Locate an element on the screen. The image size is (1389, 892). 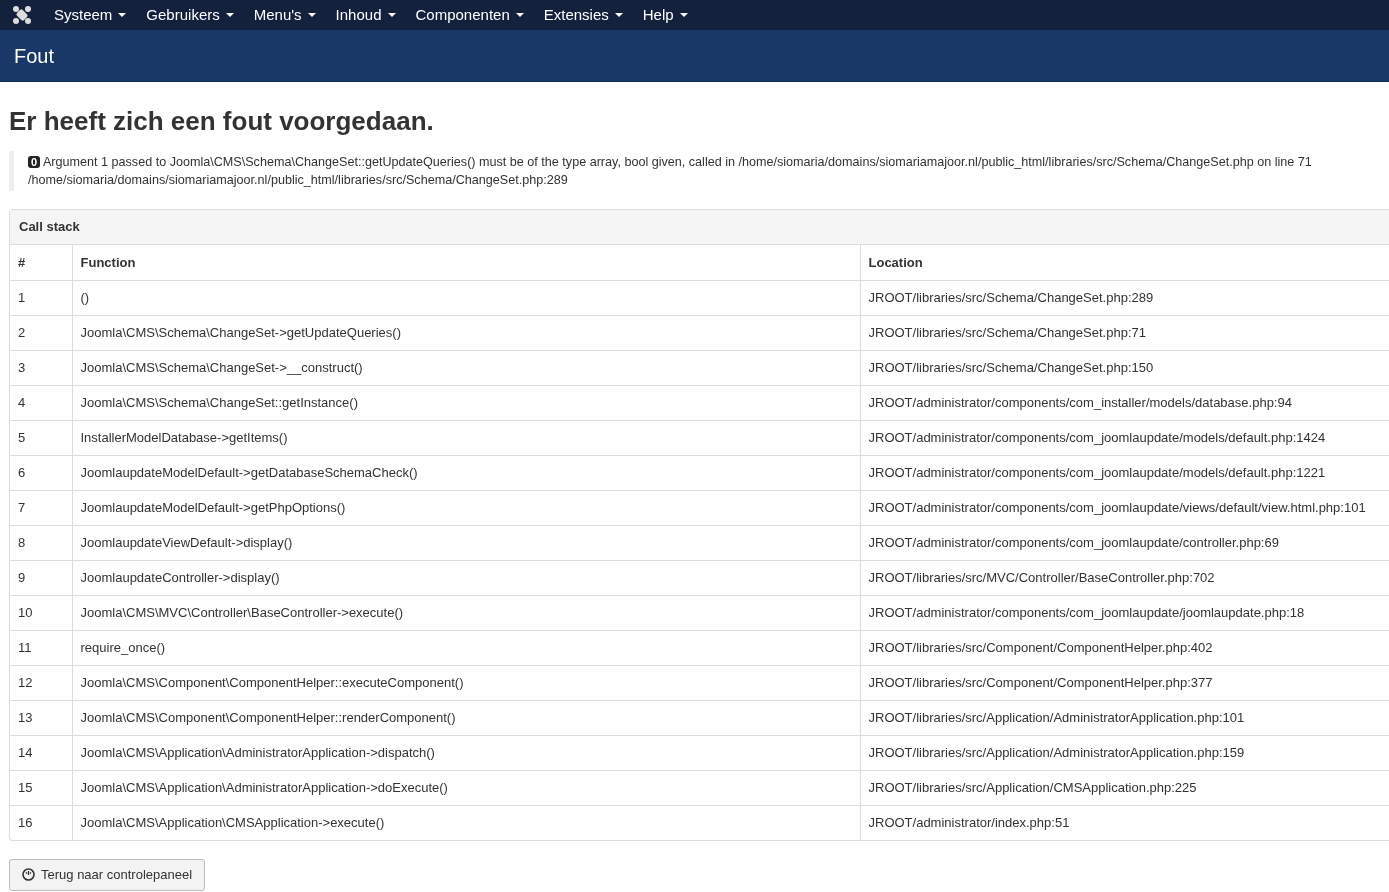
table-cell: Joomla\CMS\Application\AdministratorApplication->doExecute() is located at coordinates (466, 787).